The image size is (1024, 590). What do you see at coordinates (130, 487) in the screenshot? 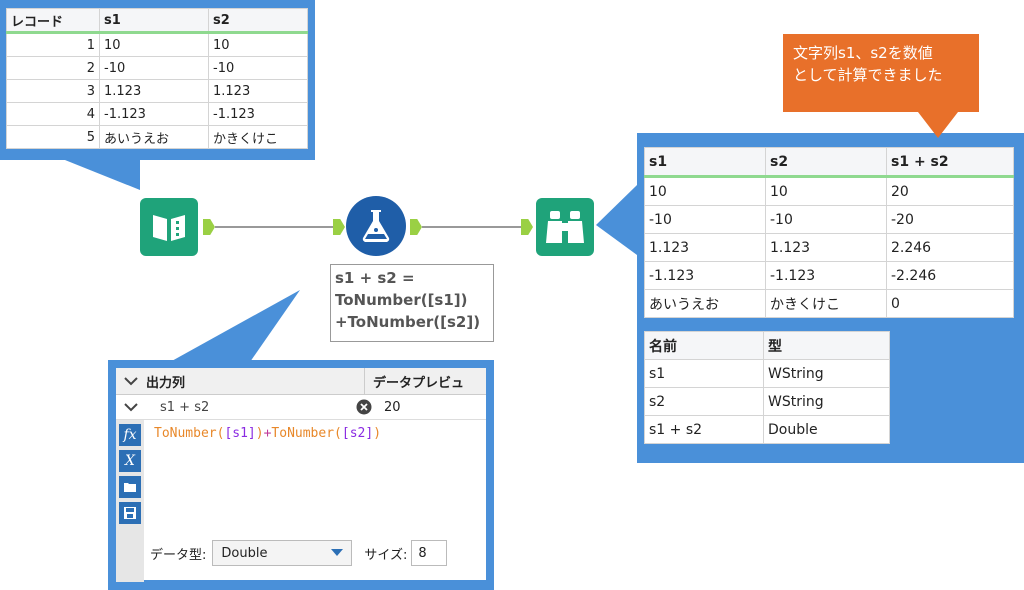
I see `open-folder-icon` at bounding box center [130, 487].